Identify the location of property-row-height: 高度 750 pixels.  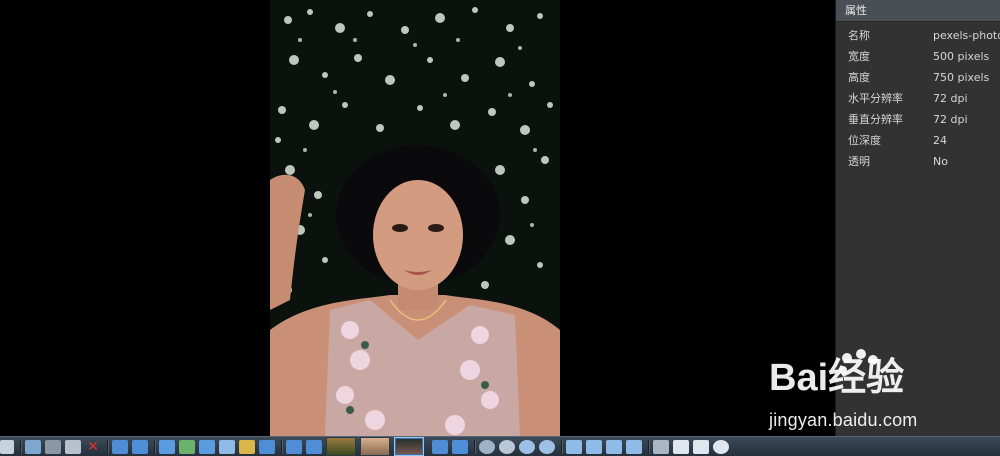
(918, 77).